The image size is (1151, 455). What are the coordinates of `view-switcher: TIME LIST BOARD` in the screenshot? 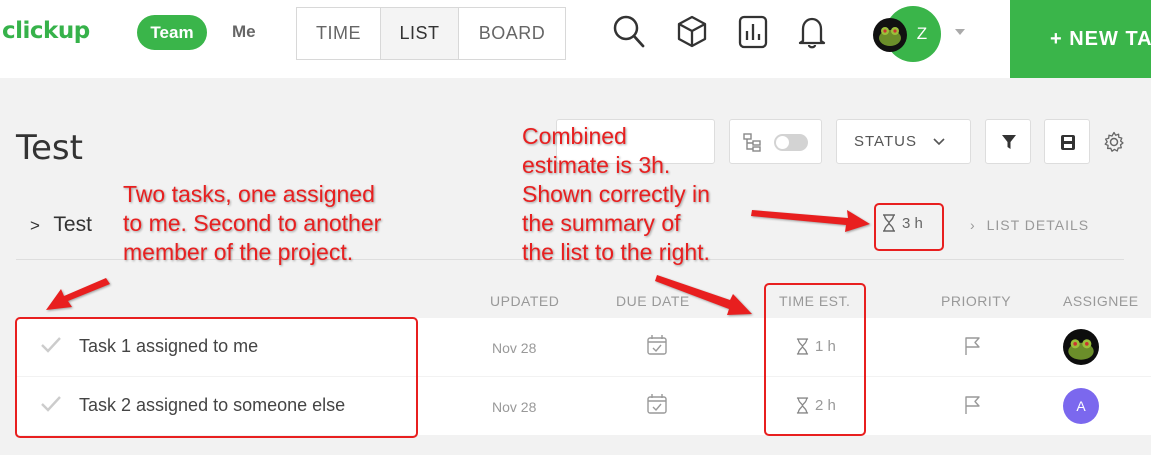 It's located at (431, 33).